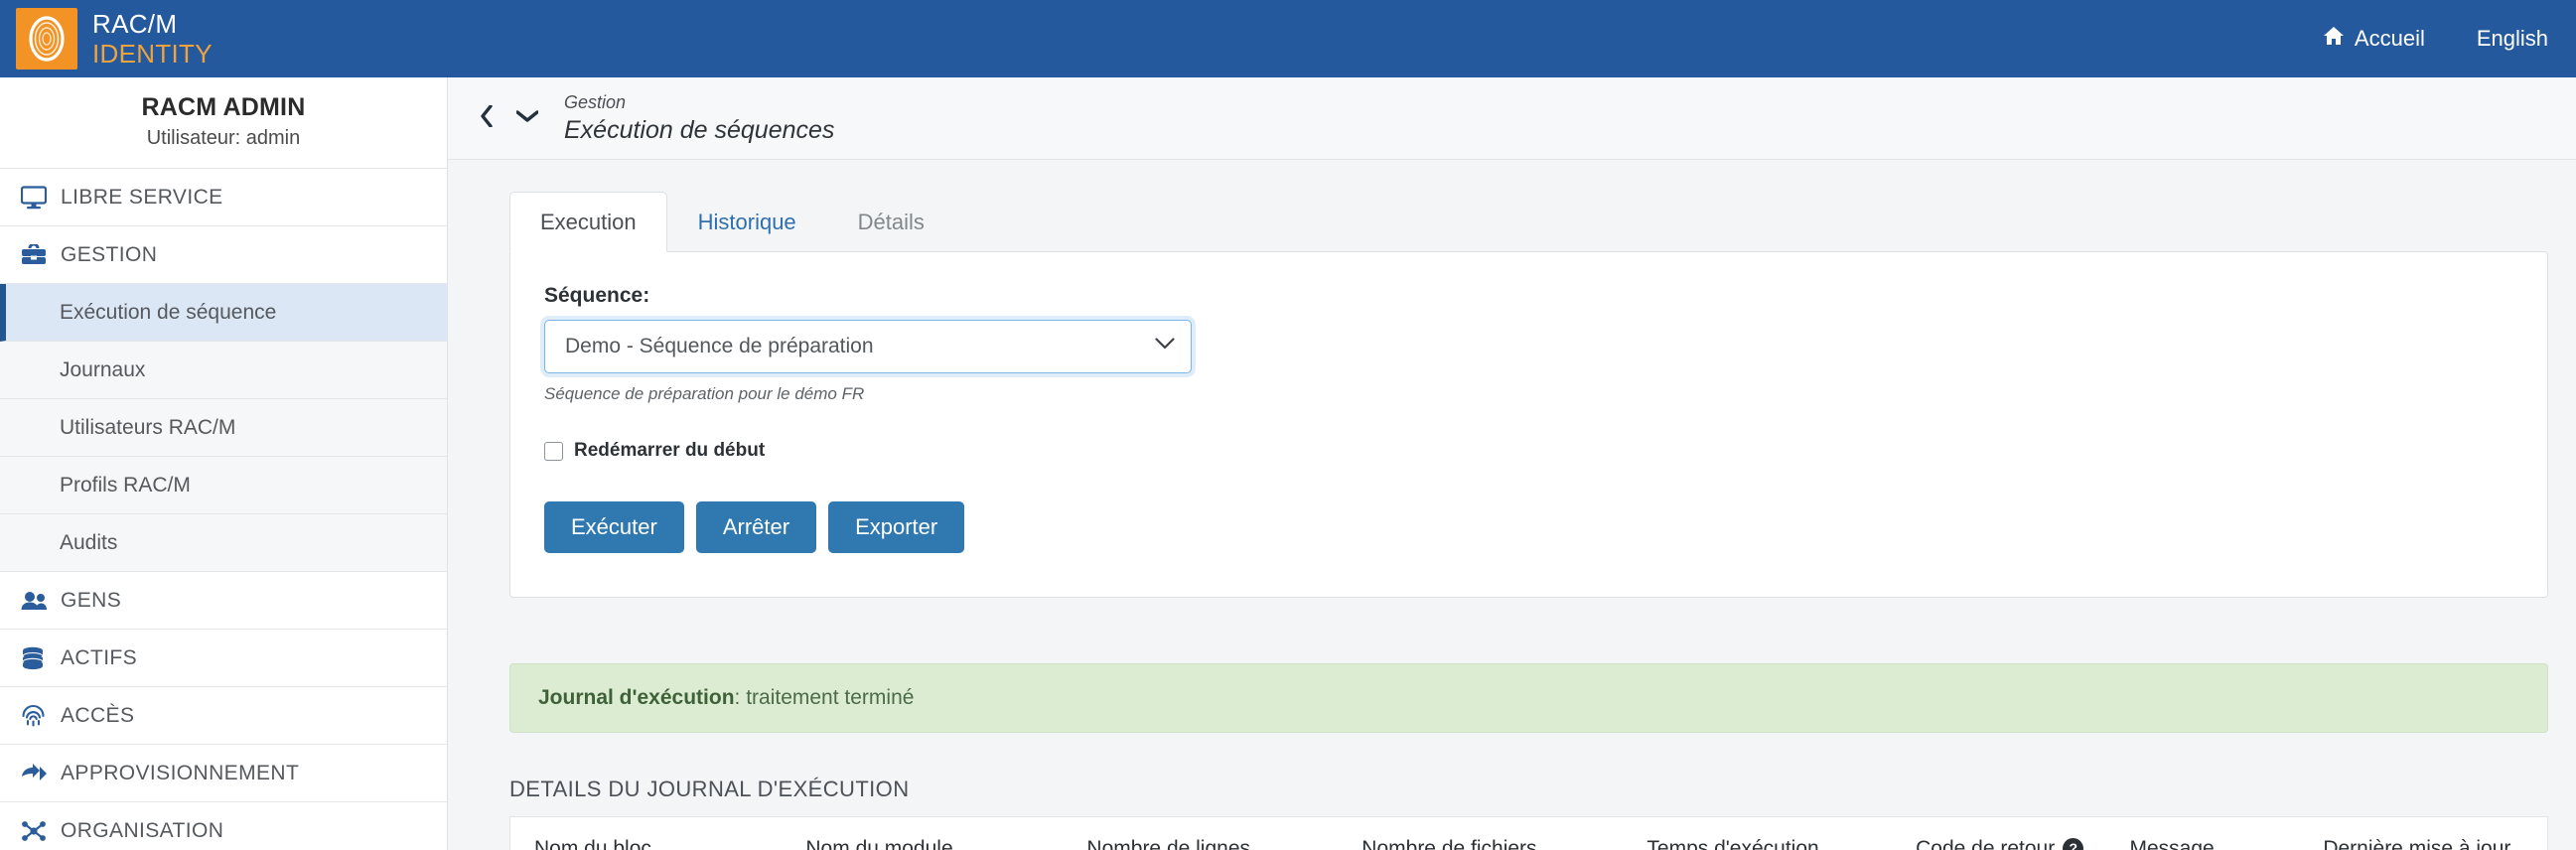 The height and width of the screenshot is (850, 2576). Describe the element at coordinates (110, 254) in the screenshot. I see `sidebar-item-label: GESTION` at that location.